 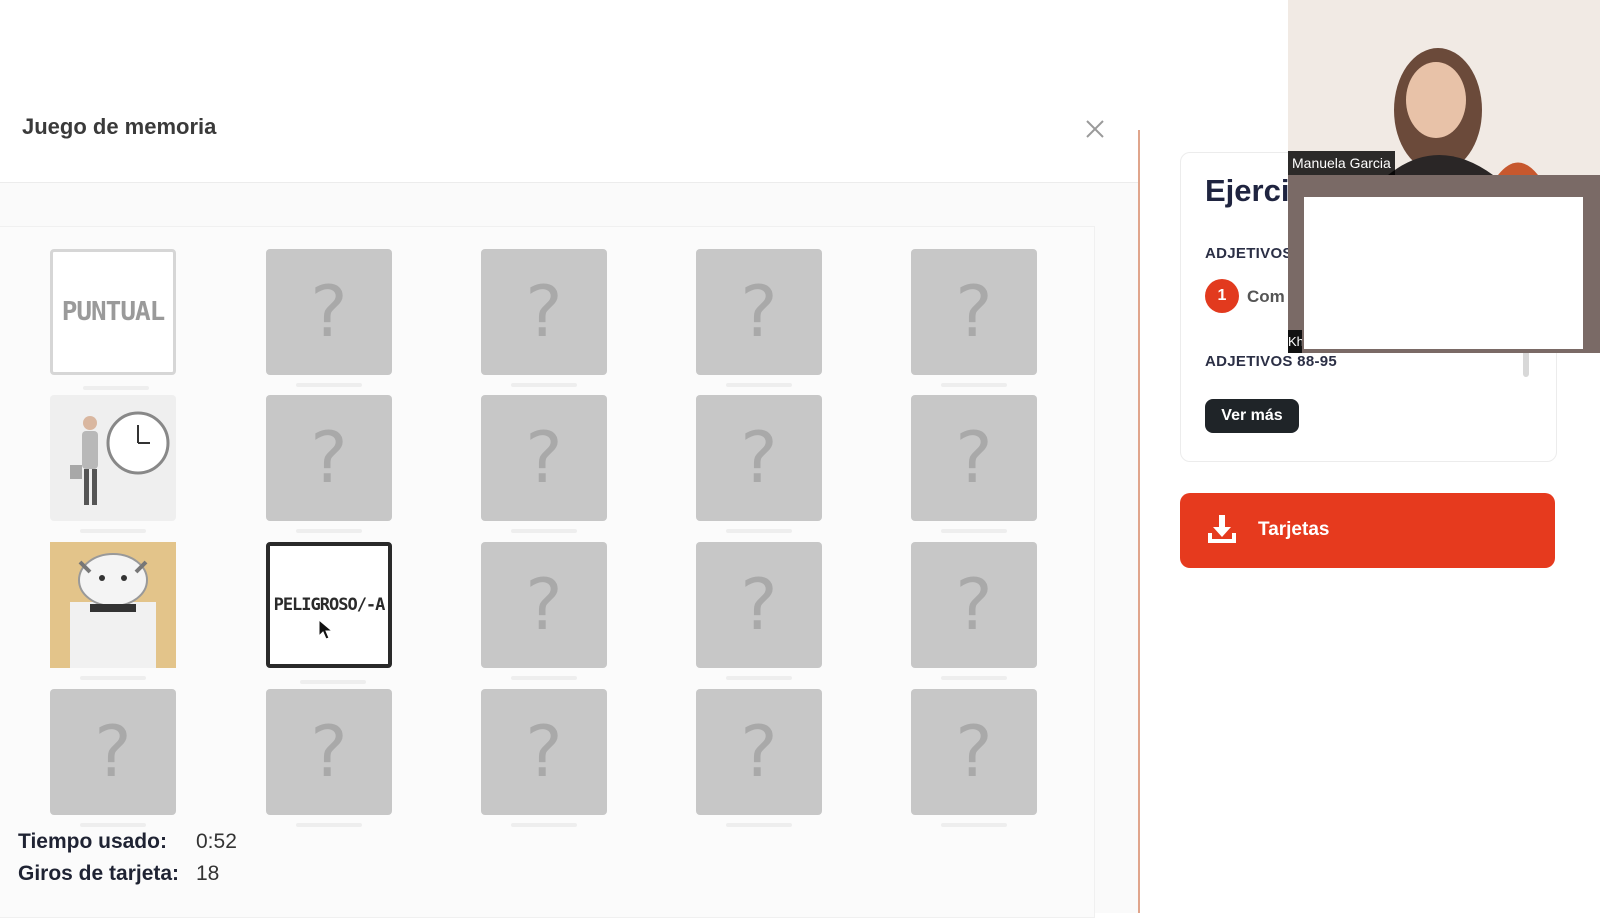 What do you see at coordinates (1341, 163) in the screenshot?
I see `participant-name-1: Manuela Garcia` at bounding box center [1341, 163].